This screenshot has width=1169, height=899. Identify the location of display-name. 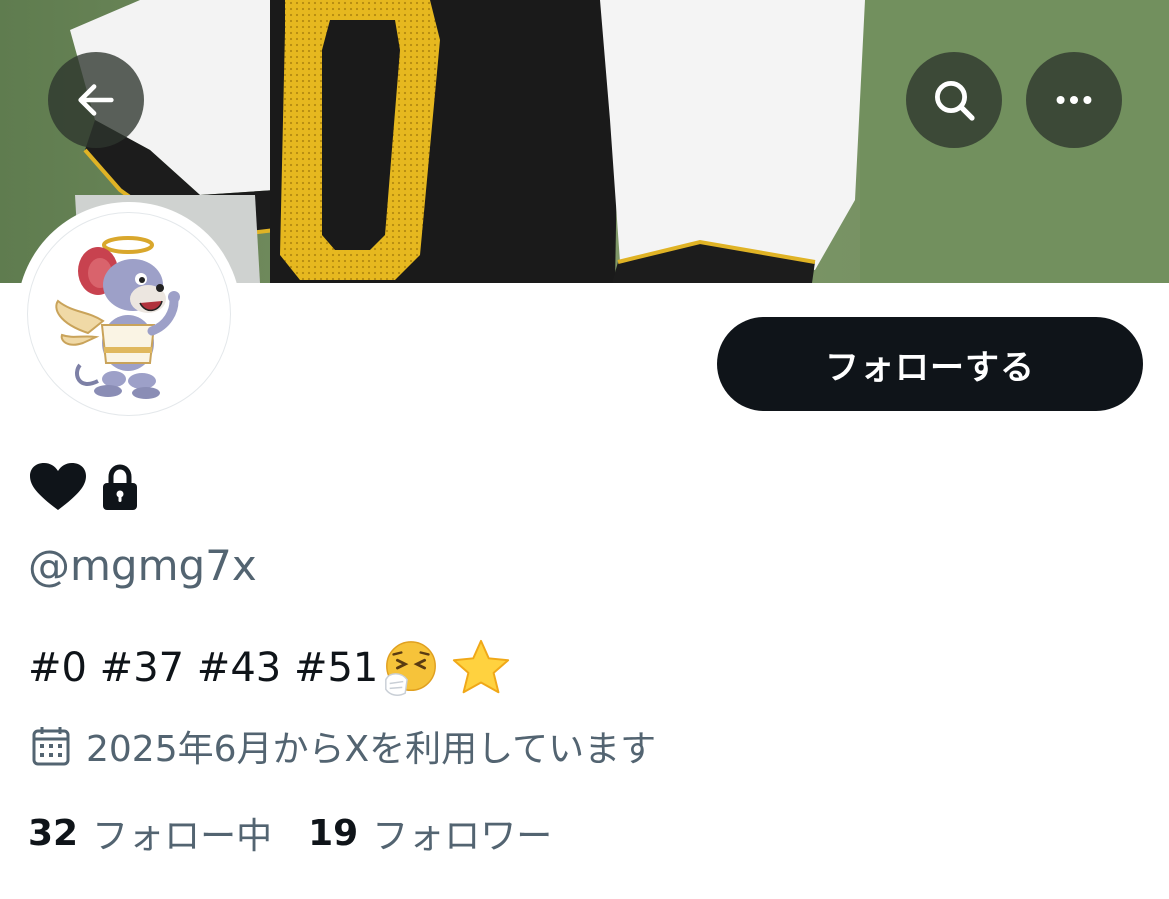
(84, 488).